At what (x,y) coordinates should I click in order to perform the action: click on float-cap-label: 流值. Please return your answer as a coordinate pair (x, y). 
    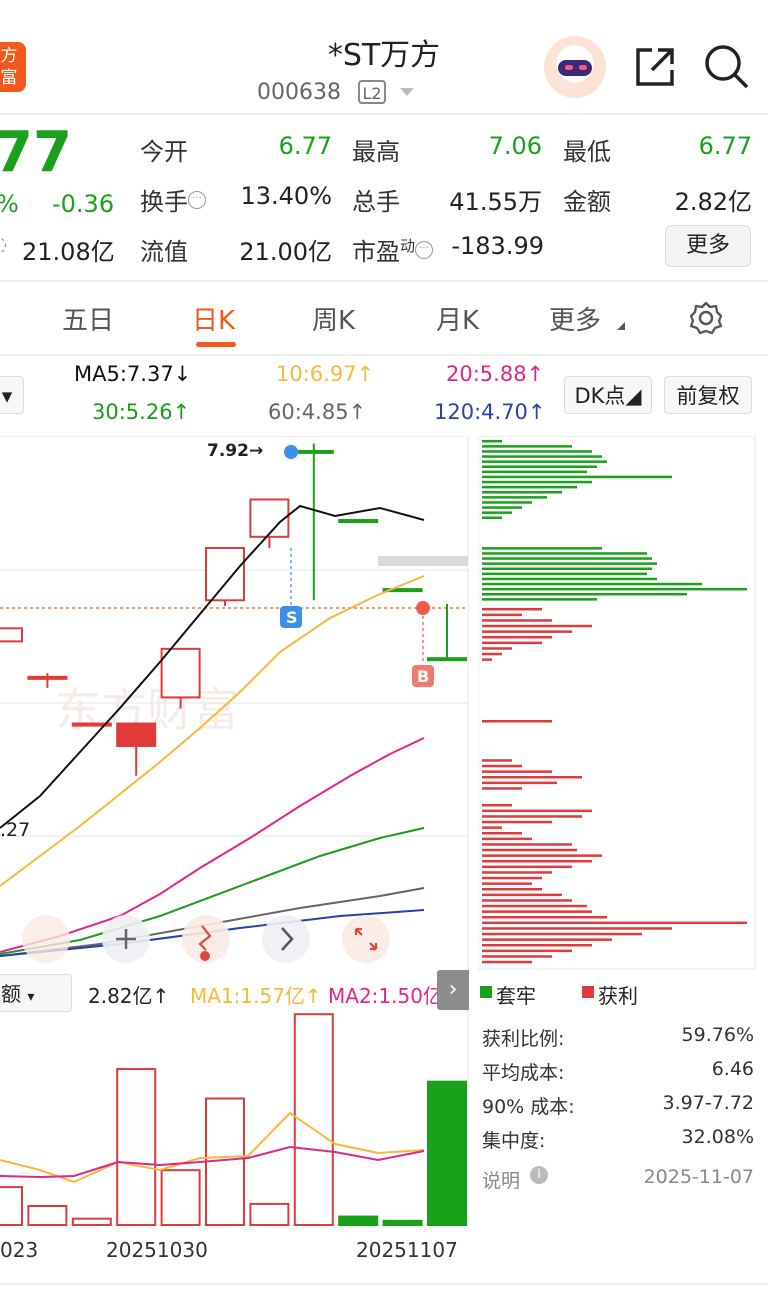
    Looking at the image, I should click on (164, 252).